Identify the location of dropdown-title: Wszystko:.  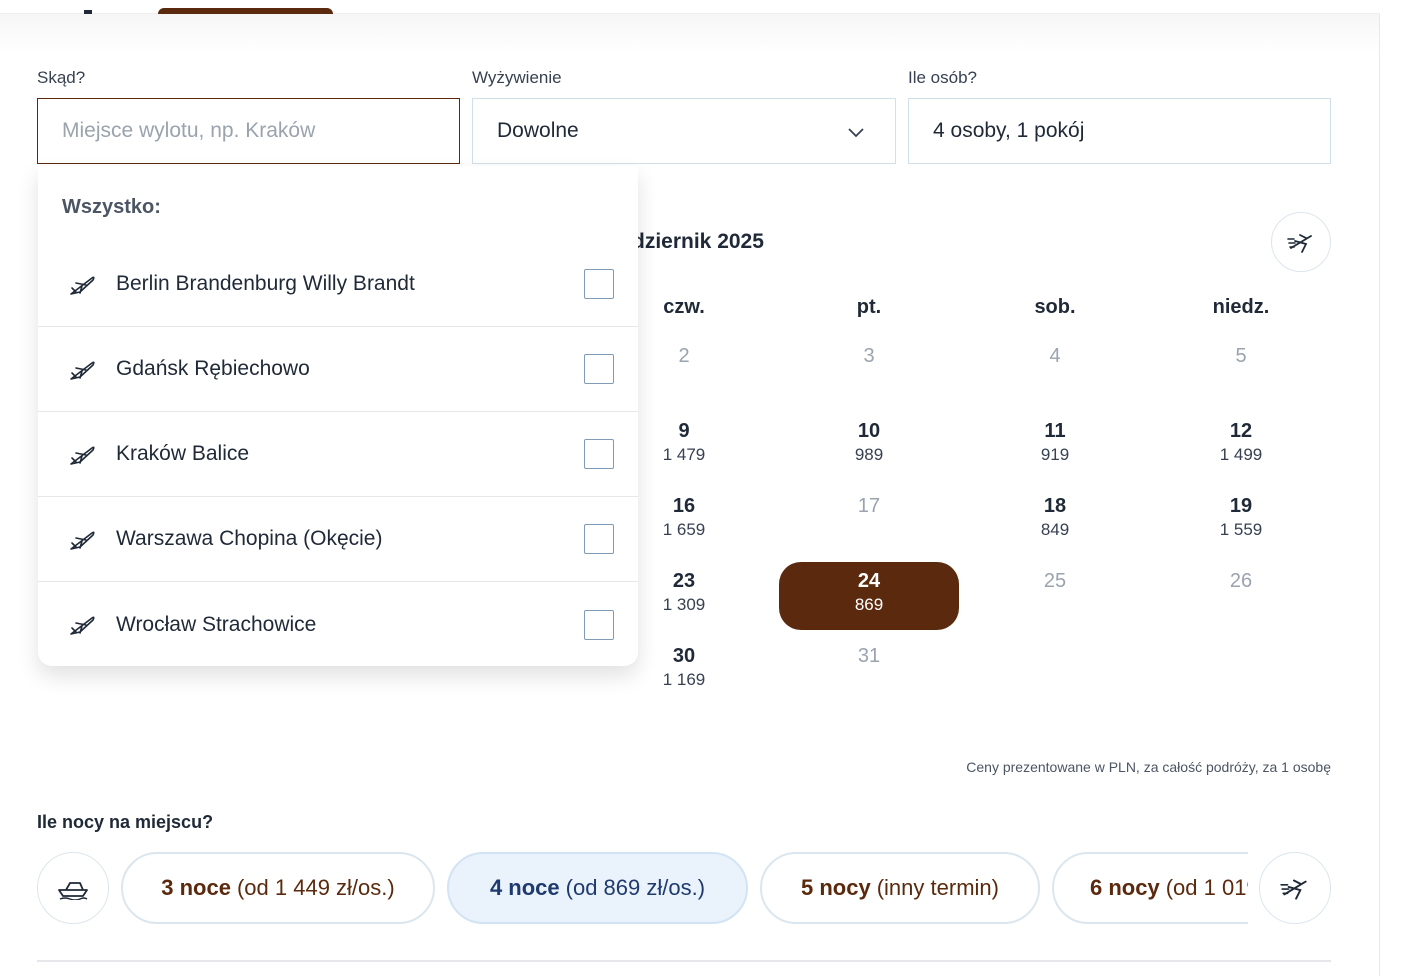
(111, 207).